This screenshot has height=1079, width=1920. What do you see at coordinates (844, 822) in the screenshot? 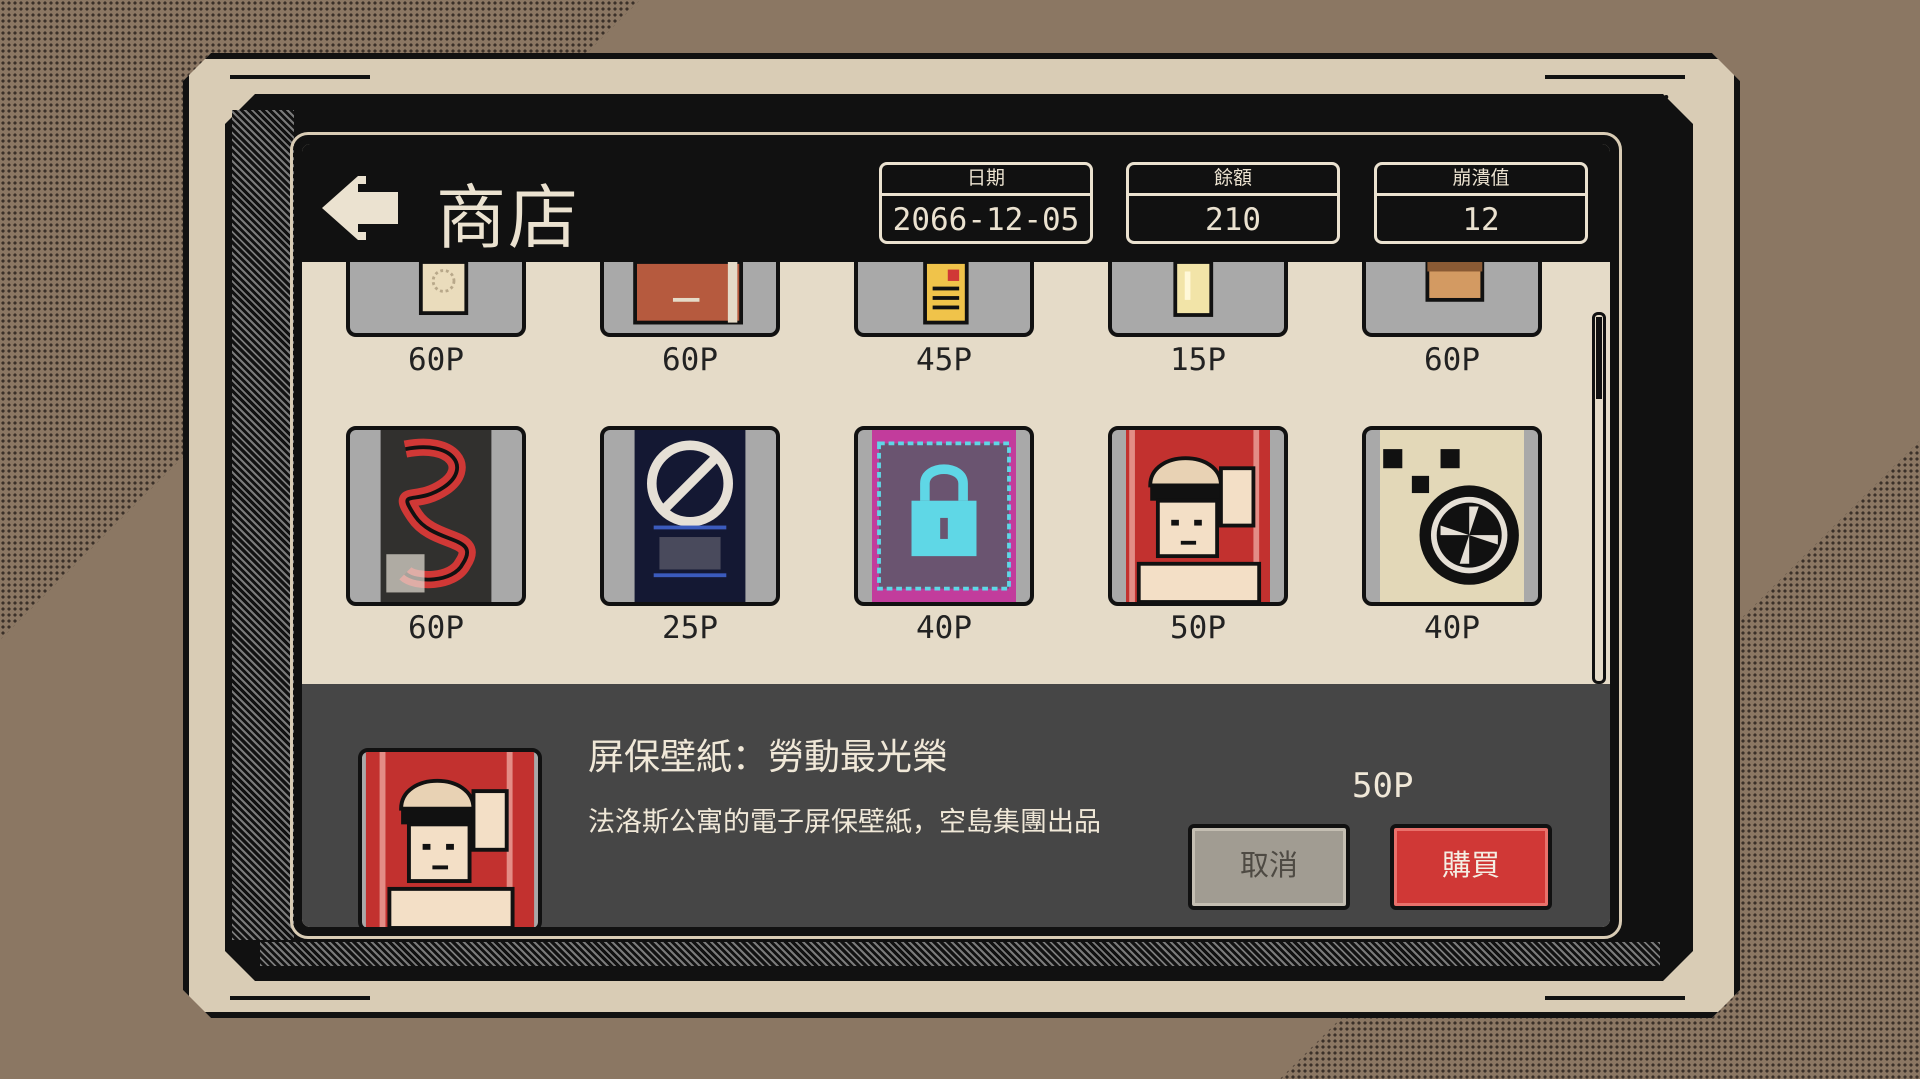
I see `item-description: 法洛斯公寓的電子屏保壁紙，空島集團出品` at bounding box center [844, 822].